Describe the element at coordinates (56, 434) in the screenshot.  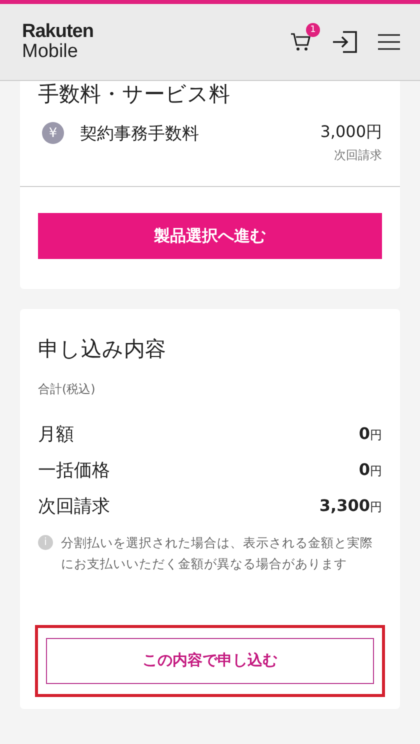
I see `price-label: 月額` at that location.